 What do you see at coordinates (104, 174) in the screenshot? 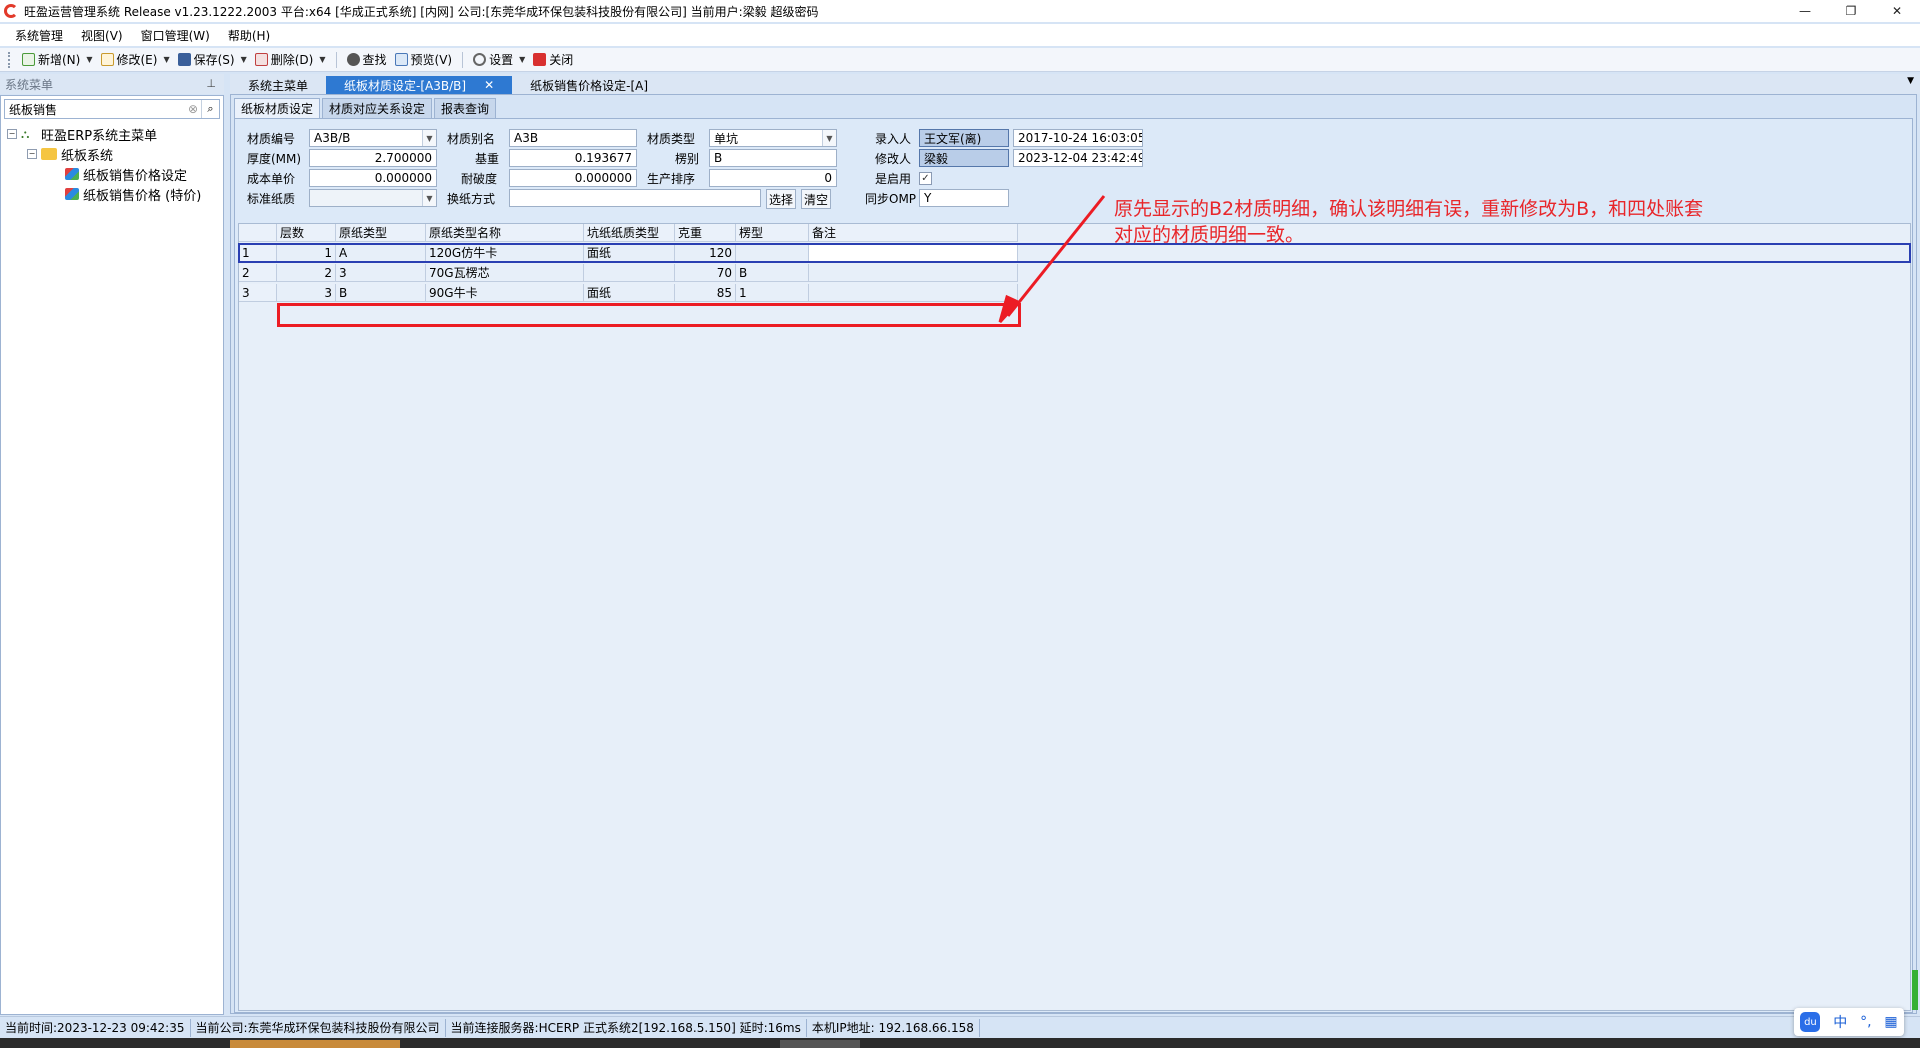
I see `tree-leaf-price-setting: 纸板销售价格设定` at bounding box center [104, 174].